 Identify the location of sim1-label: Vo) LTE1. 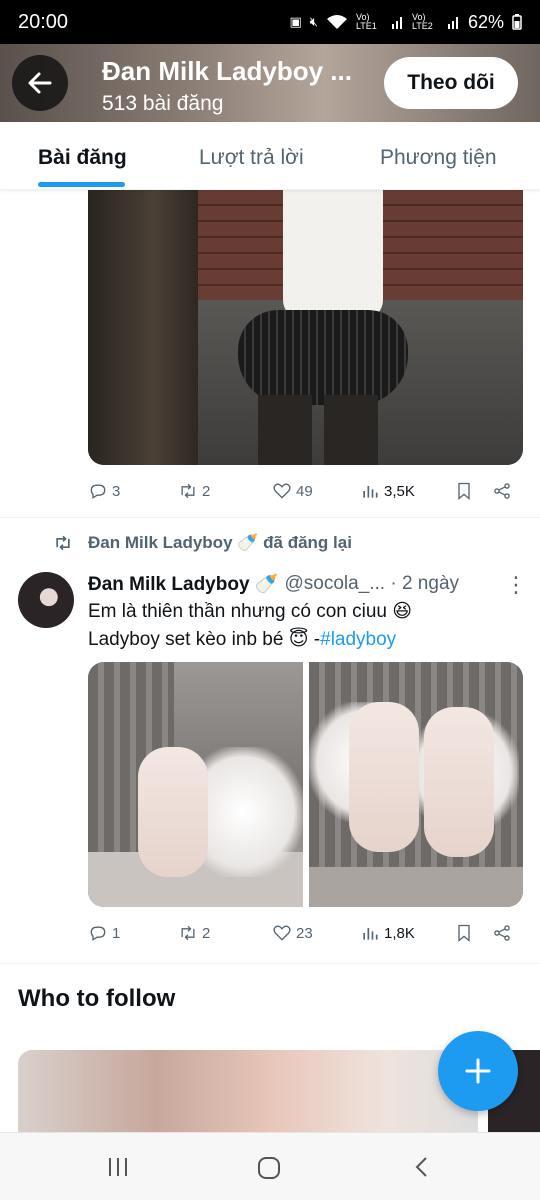
(366, 21).